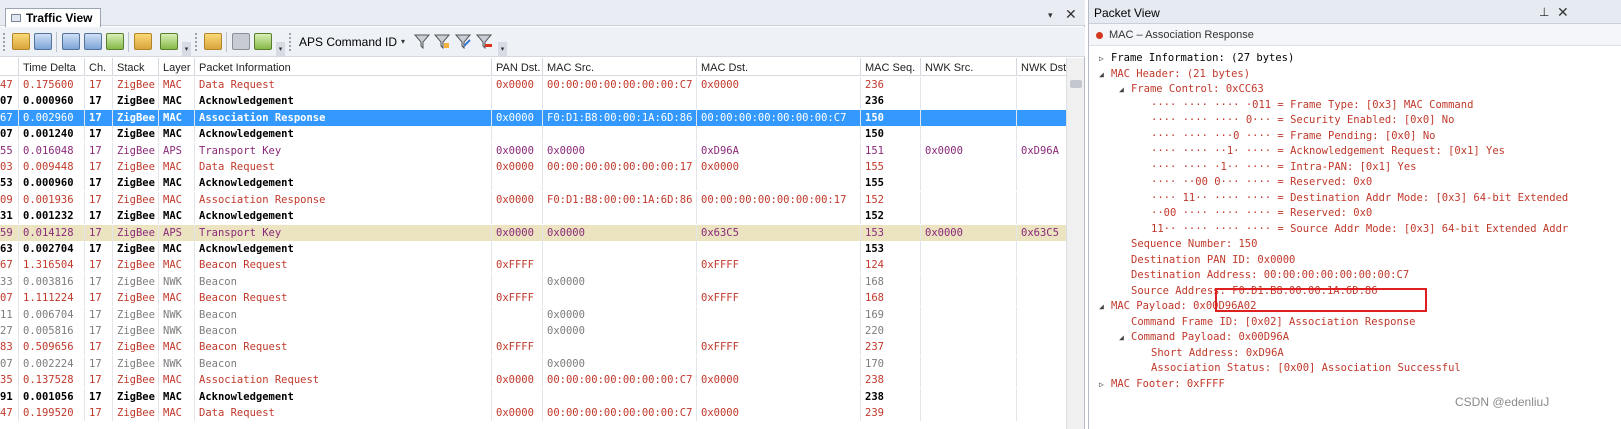  I want to click on vertical-scrollbar, so click(1075, 243).